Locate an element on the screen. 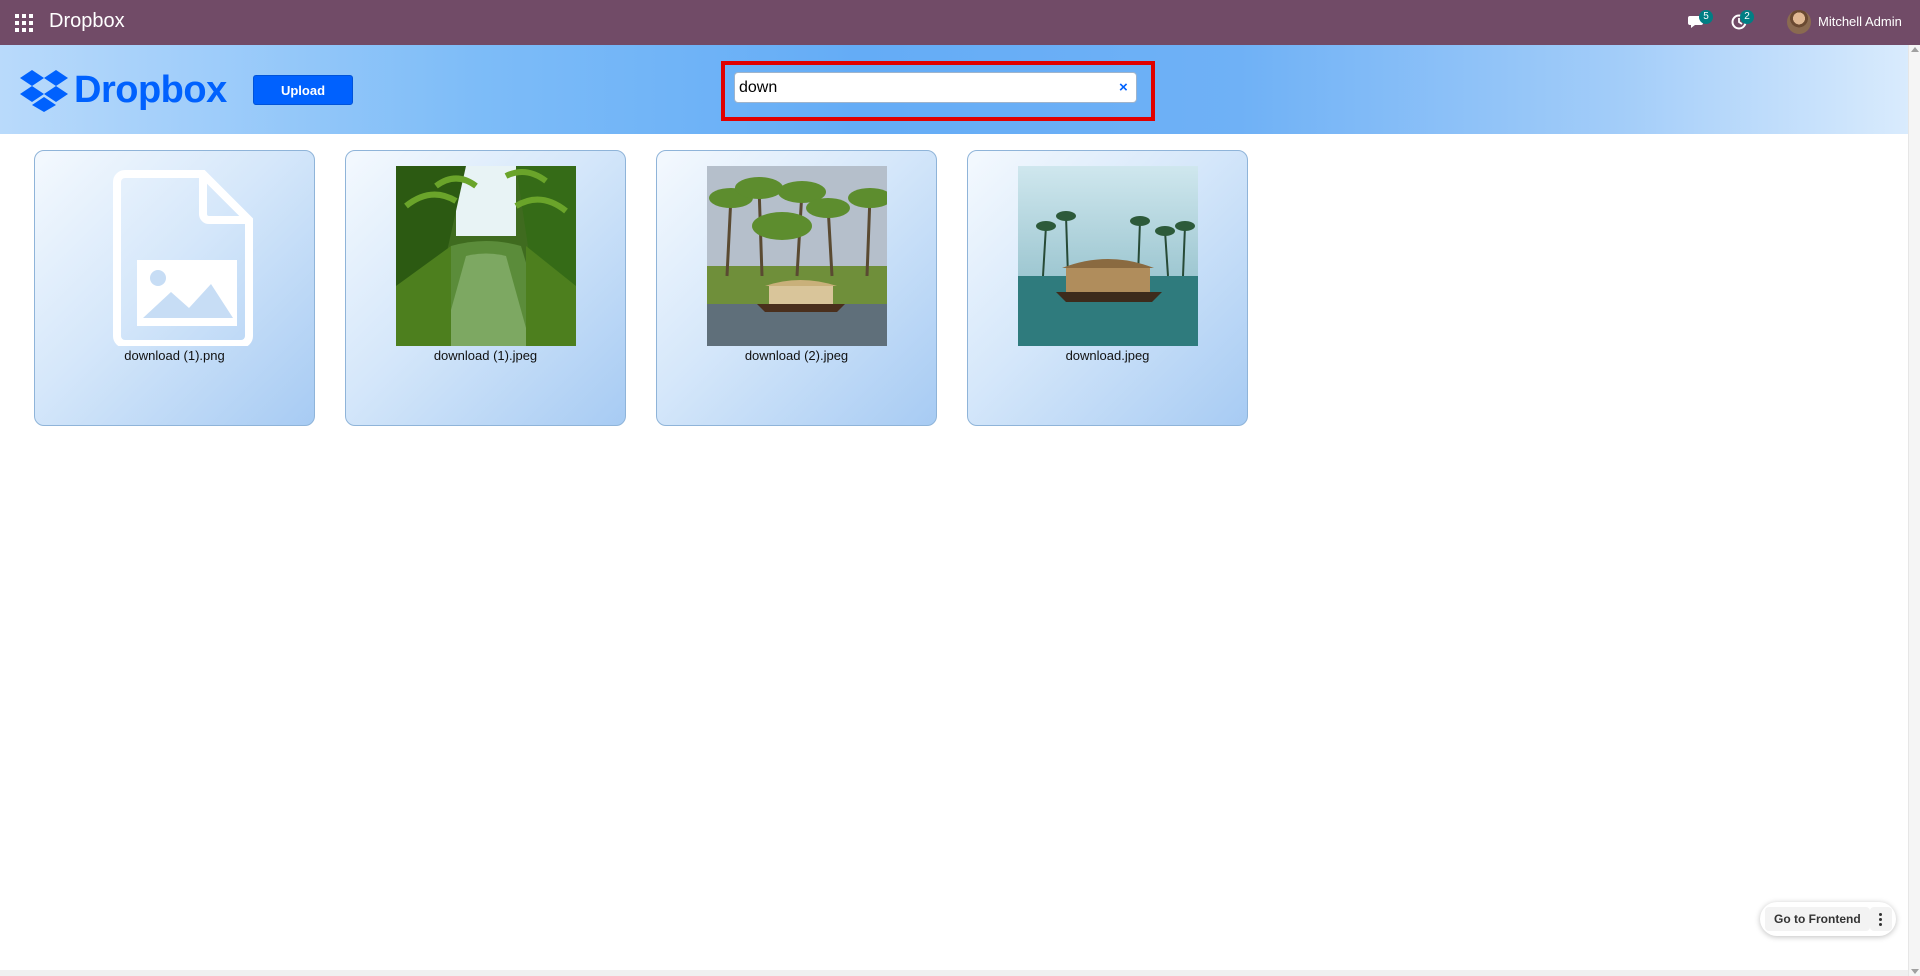  palm-canal-thumbnail is located at coordinates (485, 256).